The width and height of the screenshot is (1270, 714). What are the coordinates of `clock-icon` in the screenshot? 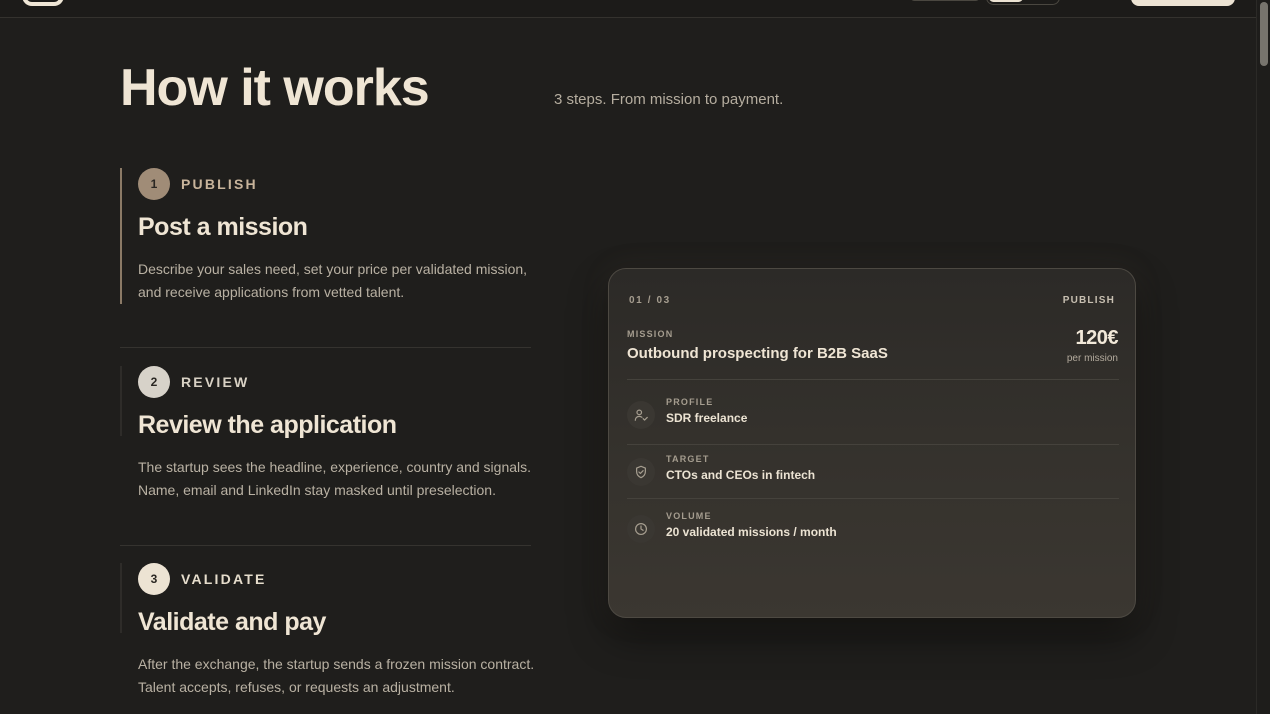 It's located at (641, 529).